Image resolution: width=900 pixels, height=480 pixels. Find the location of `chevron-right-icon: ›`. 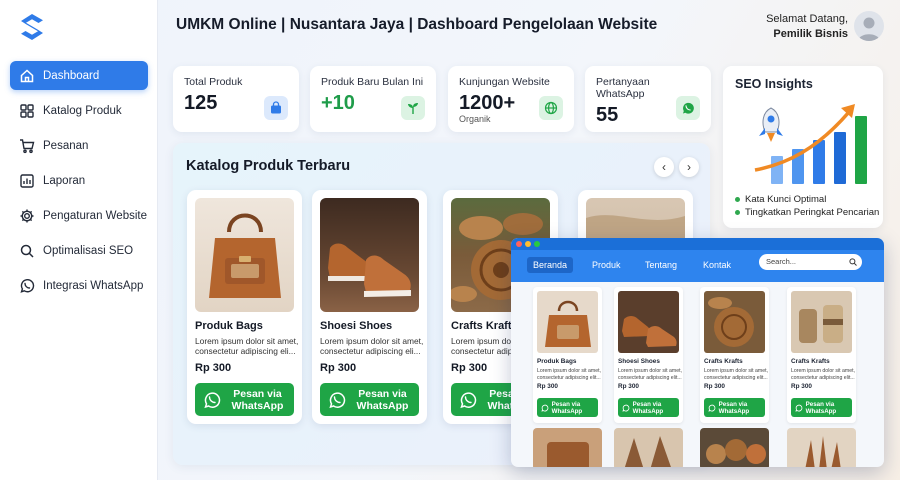

chevron-right-icon: › is located at coordinates (689, 167).